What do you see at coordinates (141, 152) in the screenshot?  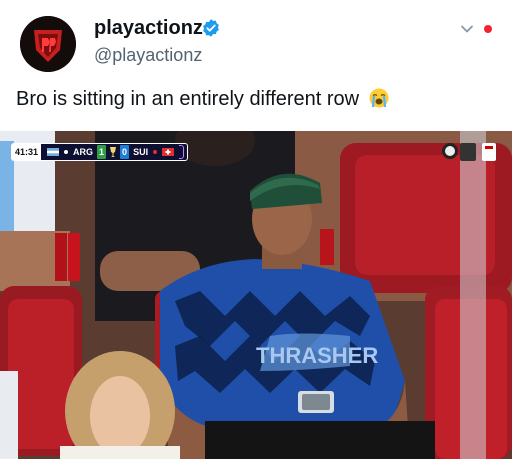 I see `away-team: SUI` at bounding box center [141, 152].